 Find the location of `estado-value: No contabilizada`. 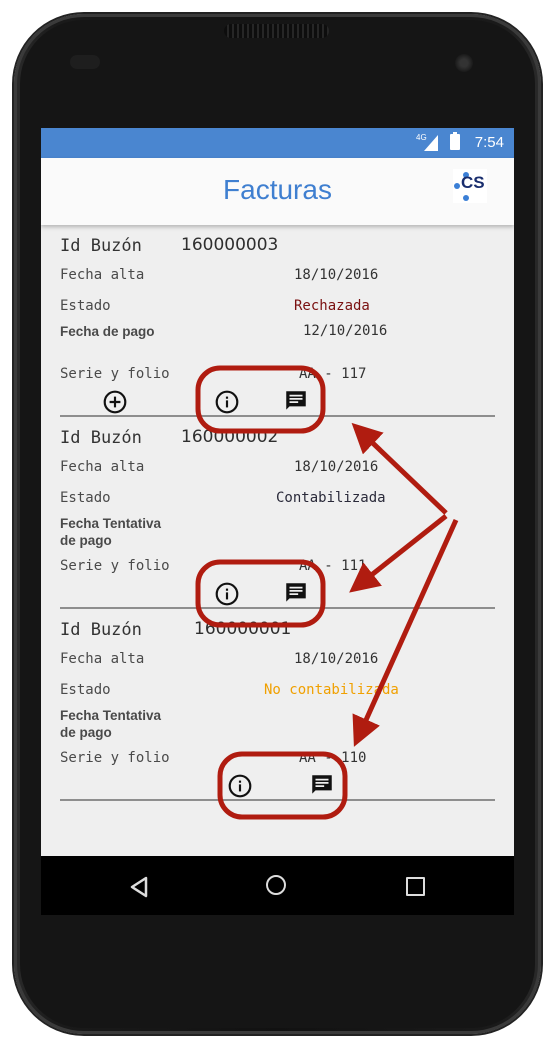

estado-value: No contabilizada is located at coordinates (331, 690).